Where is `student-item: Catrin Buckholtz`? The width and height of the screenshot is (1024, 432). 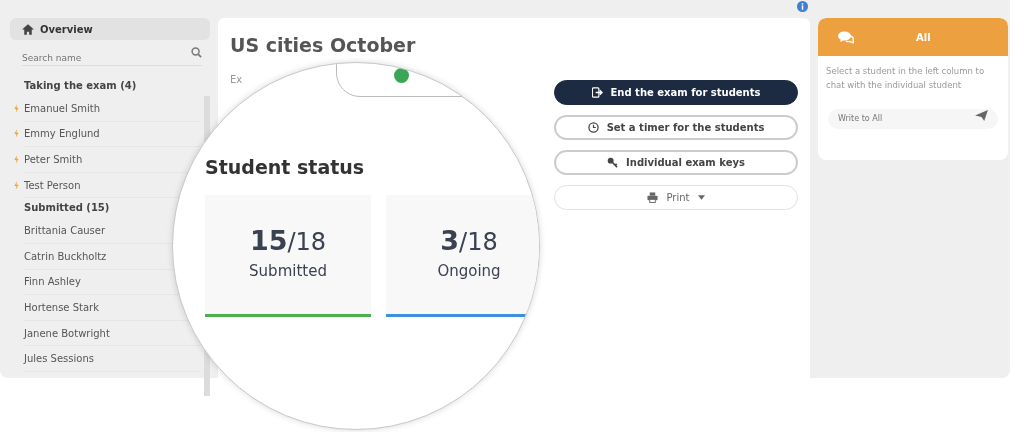 student-item: Catrin Buckholtz is located at coordinates (65, 256).